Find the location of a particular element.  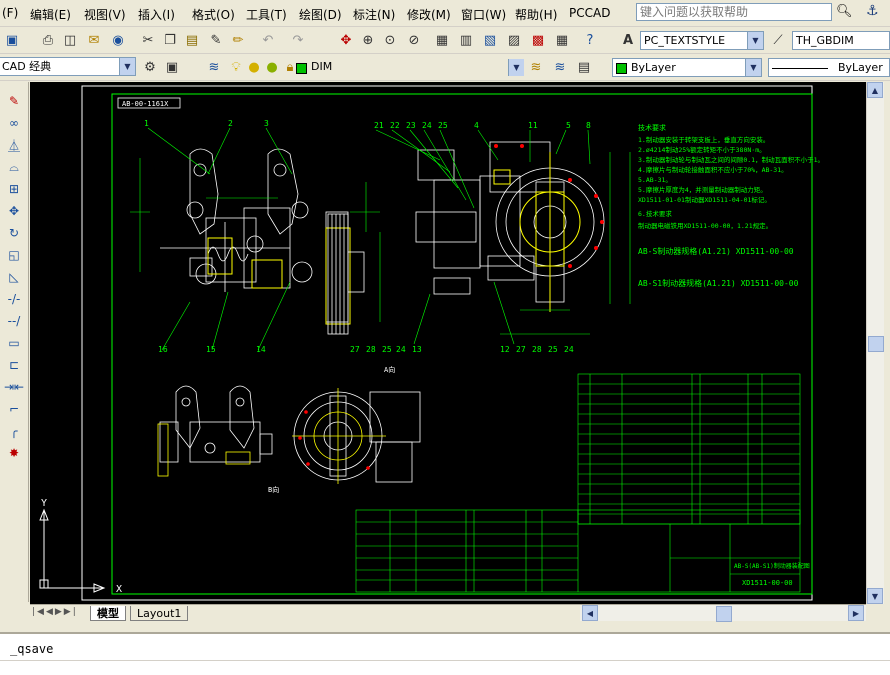

paste-icon: ▤ is located at coordinates (192, 40).